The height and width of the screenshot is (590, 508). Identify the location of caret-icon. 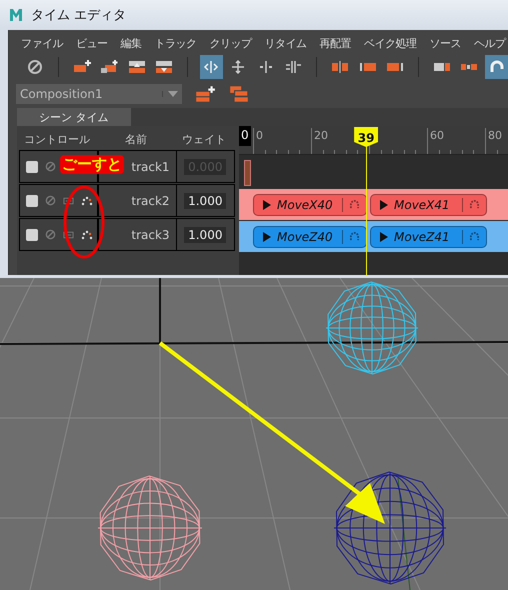
(170, 94).